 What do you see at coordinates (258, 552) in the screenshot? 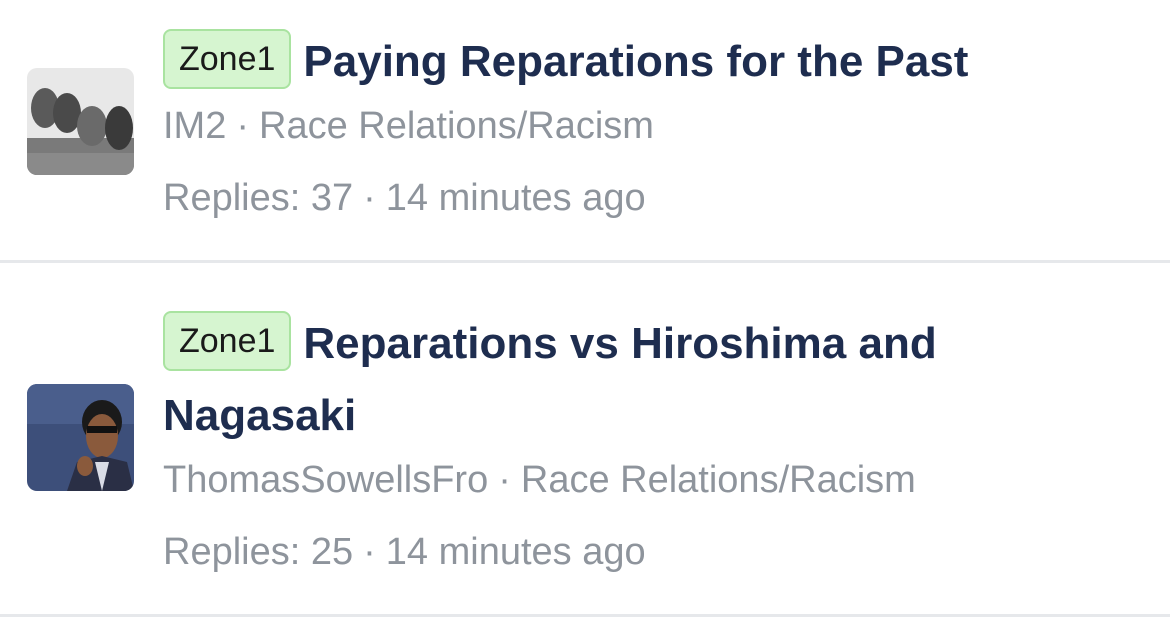
I see `reply-count: Replies: 25` at bounding box center [258, 552].